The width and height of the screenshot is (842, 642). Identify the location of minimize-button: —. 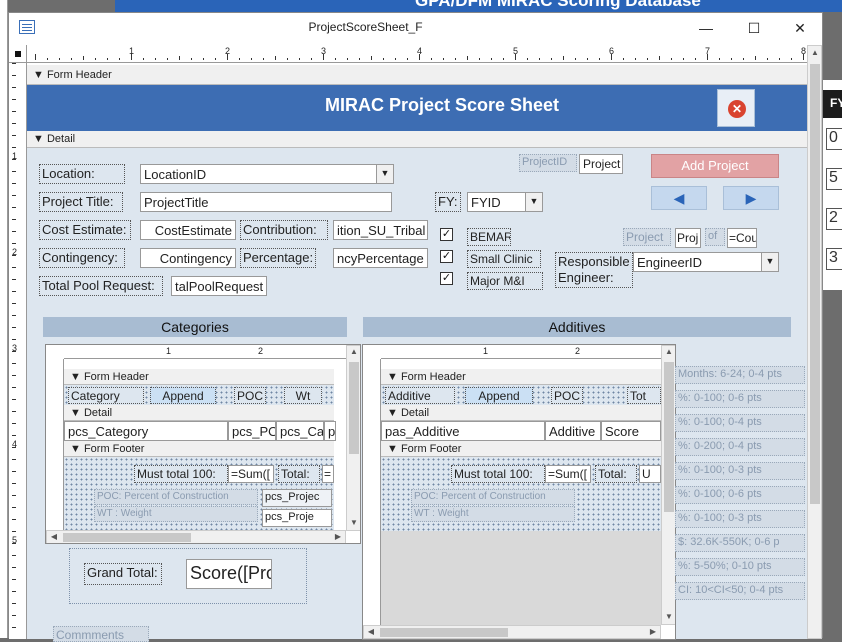
(706, 28).